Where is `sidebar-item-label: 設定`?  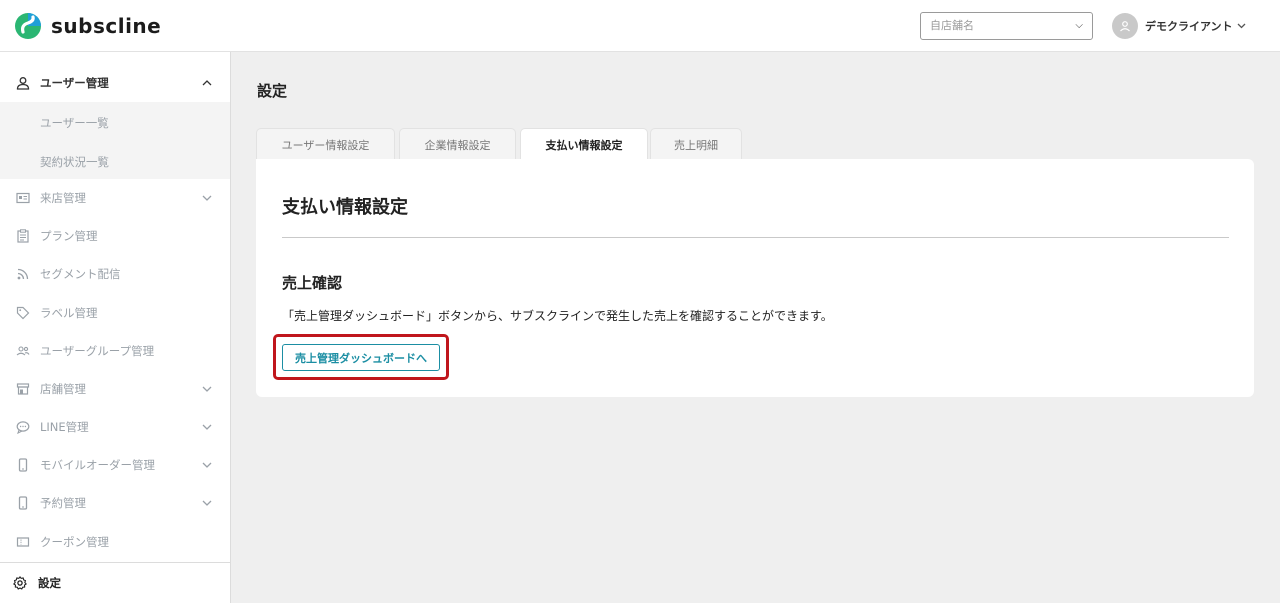 sidebar-item-label: 設定 is located at coordinates (49, 583).